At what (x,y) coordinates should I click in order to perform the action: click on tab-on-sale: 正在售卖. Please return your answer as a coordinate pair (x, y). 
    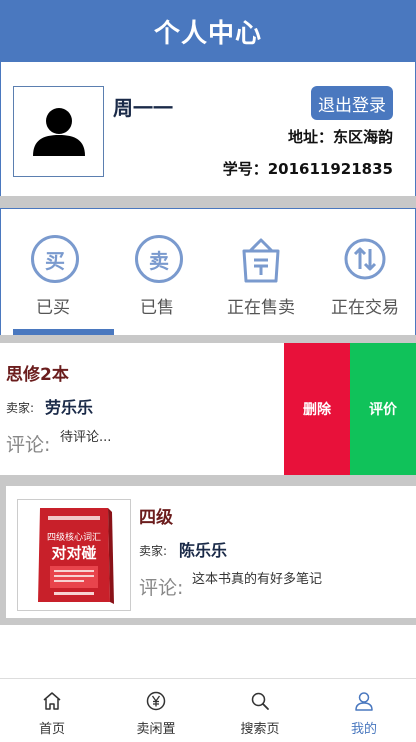
    Looking at the image, I should click on (261, 272).